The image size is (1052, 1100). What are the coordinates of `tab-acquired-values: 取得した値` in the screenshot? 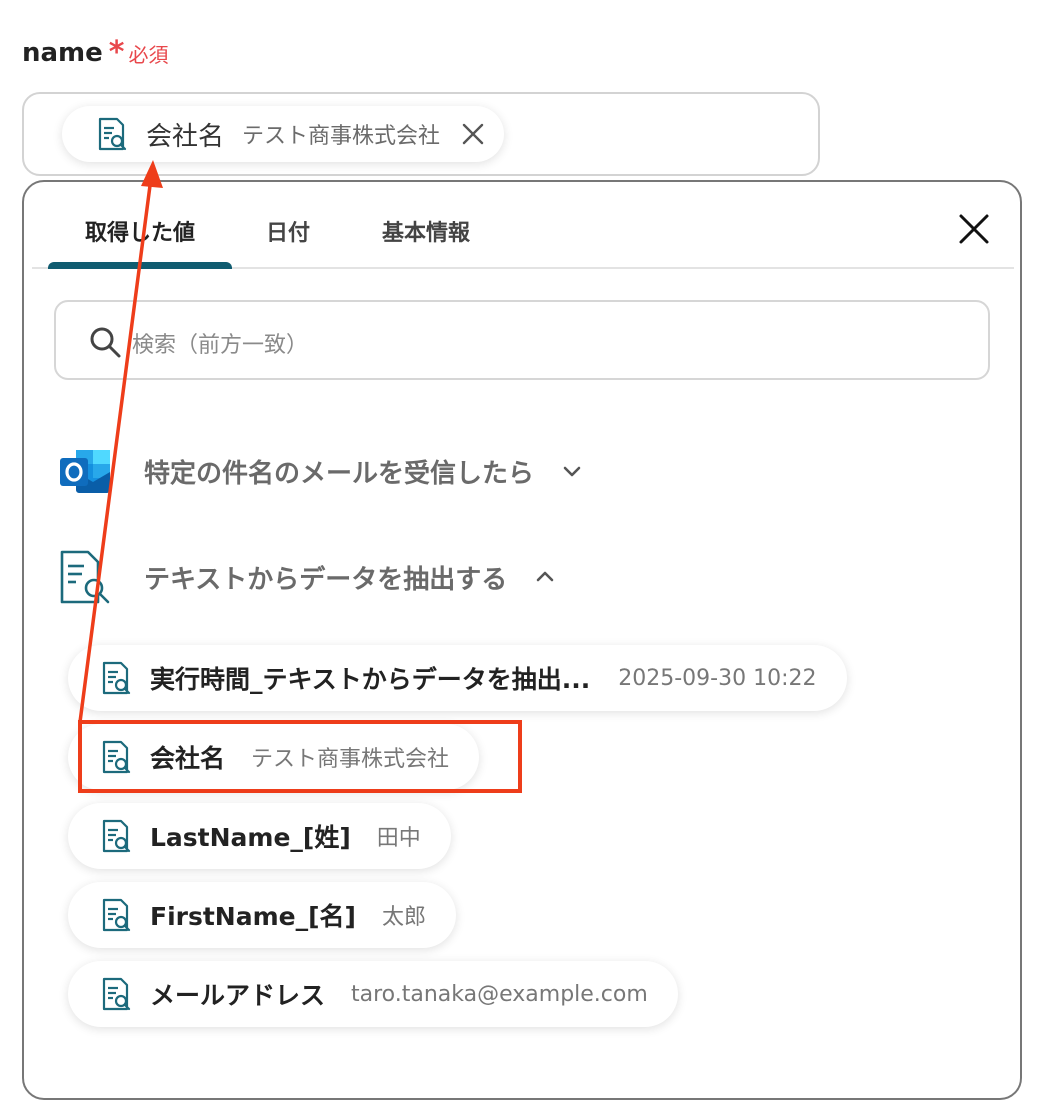 It's located at (140, 232).